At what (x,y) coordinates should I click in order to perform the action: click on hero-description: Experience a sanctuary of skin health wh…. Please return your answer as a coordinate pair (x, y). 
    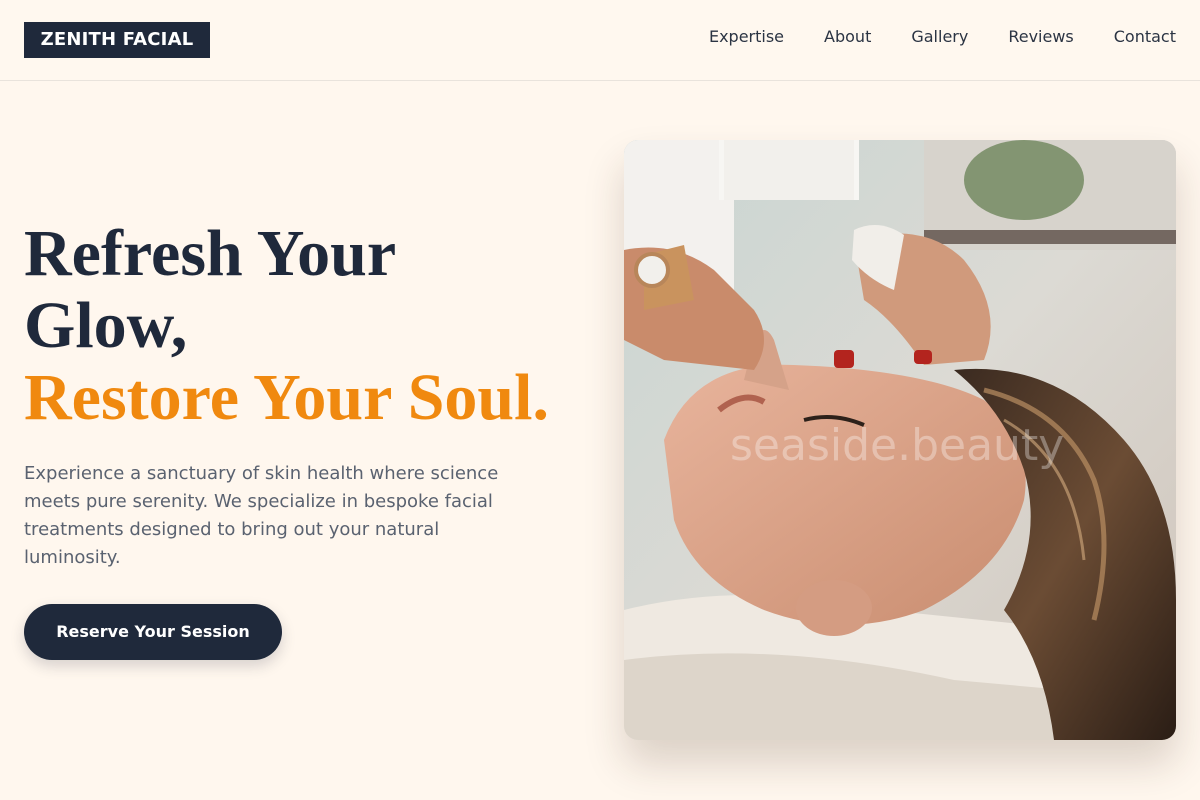
    Looking at the image, I should click on (261, 515).